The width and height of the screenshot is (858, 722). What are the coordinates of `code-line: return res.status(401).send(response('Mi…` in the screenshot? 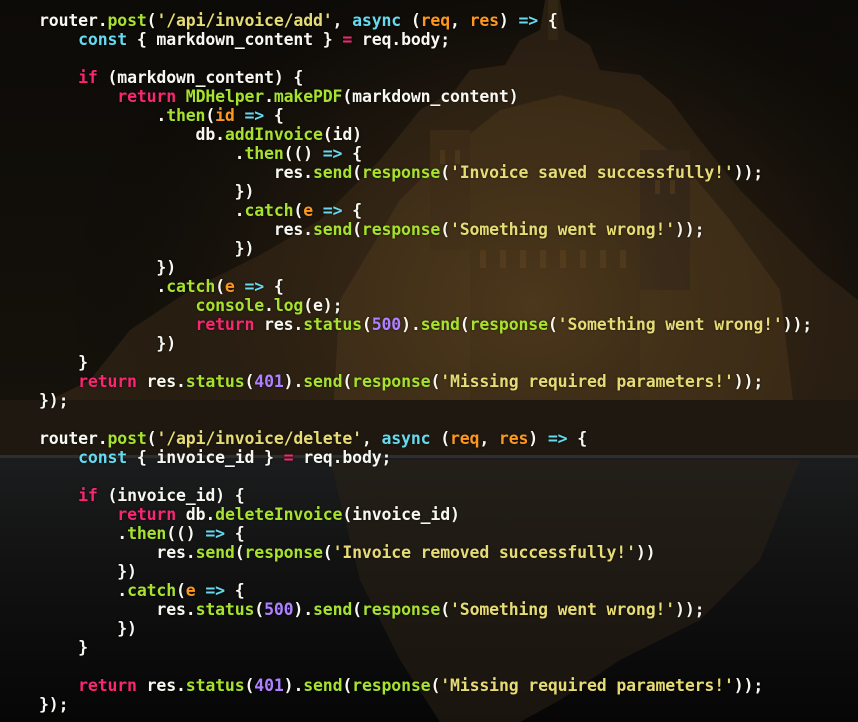 It's located at (425, 685).